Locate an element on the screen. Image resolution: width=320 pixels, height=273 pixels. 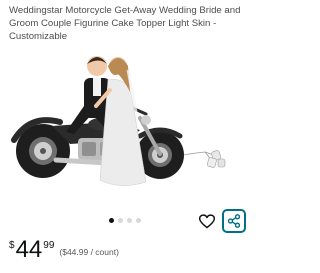
share-icon is located at coordinates (234, 221).